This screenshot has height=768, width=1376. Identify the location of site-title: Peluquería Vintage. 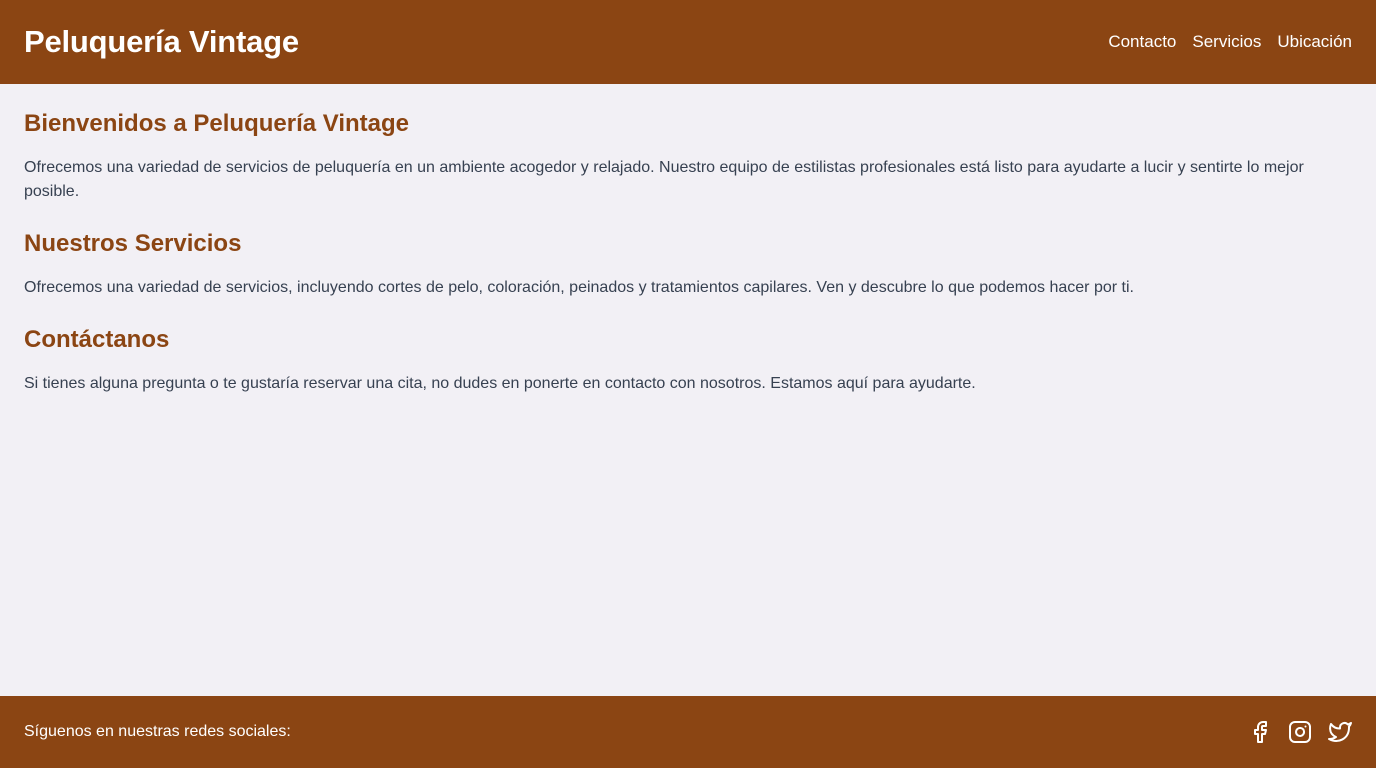
(161, 41).